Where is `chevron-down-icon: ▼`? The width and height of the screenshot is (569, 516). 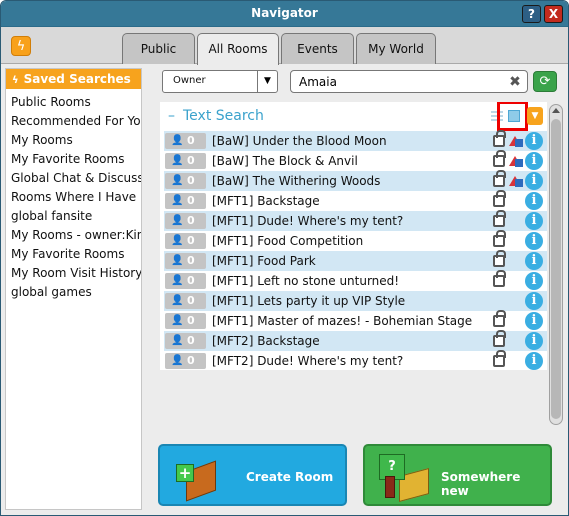
chevron-down-icon: ▼ is located at coordinates (267, 81).